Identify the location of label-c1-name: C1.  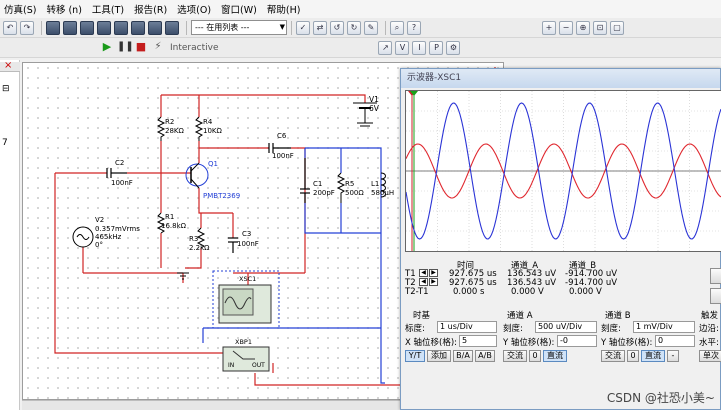
(318, 184).